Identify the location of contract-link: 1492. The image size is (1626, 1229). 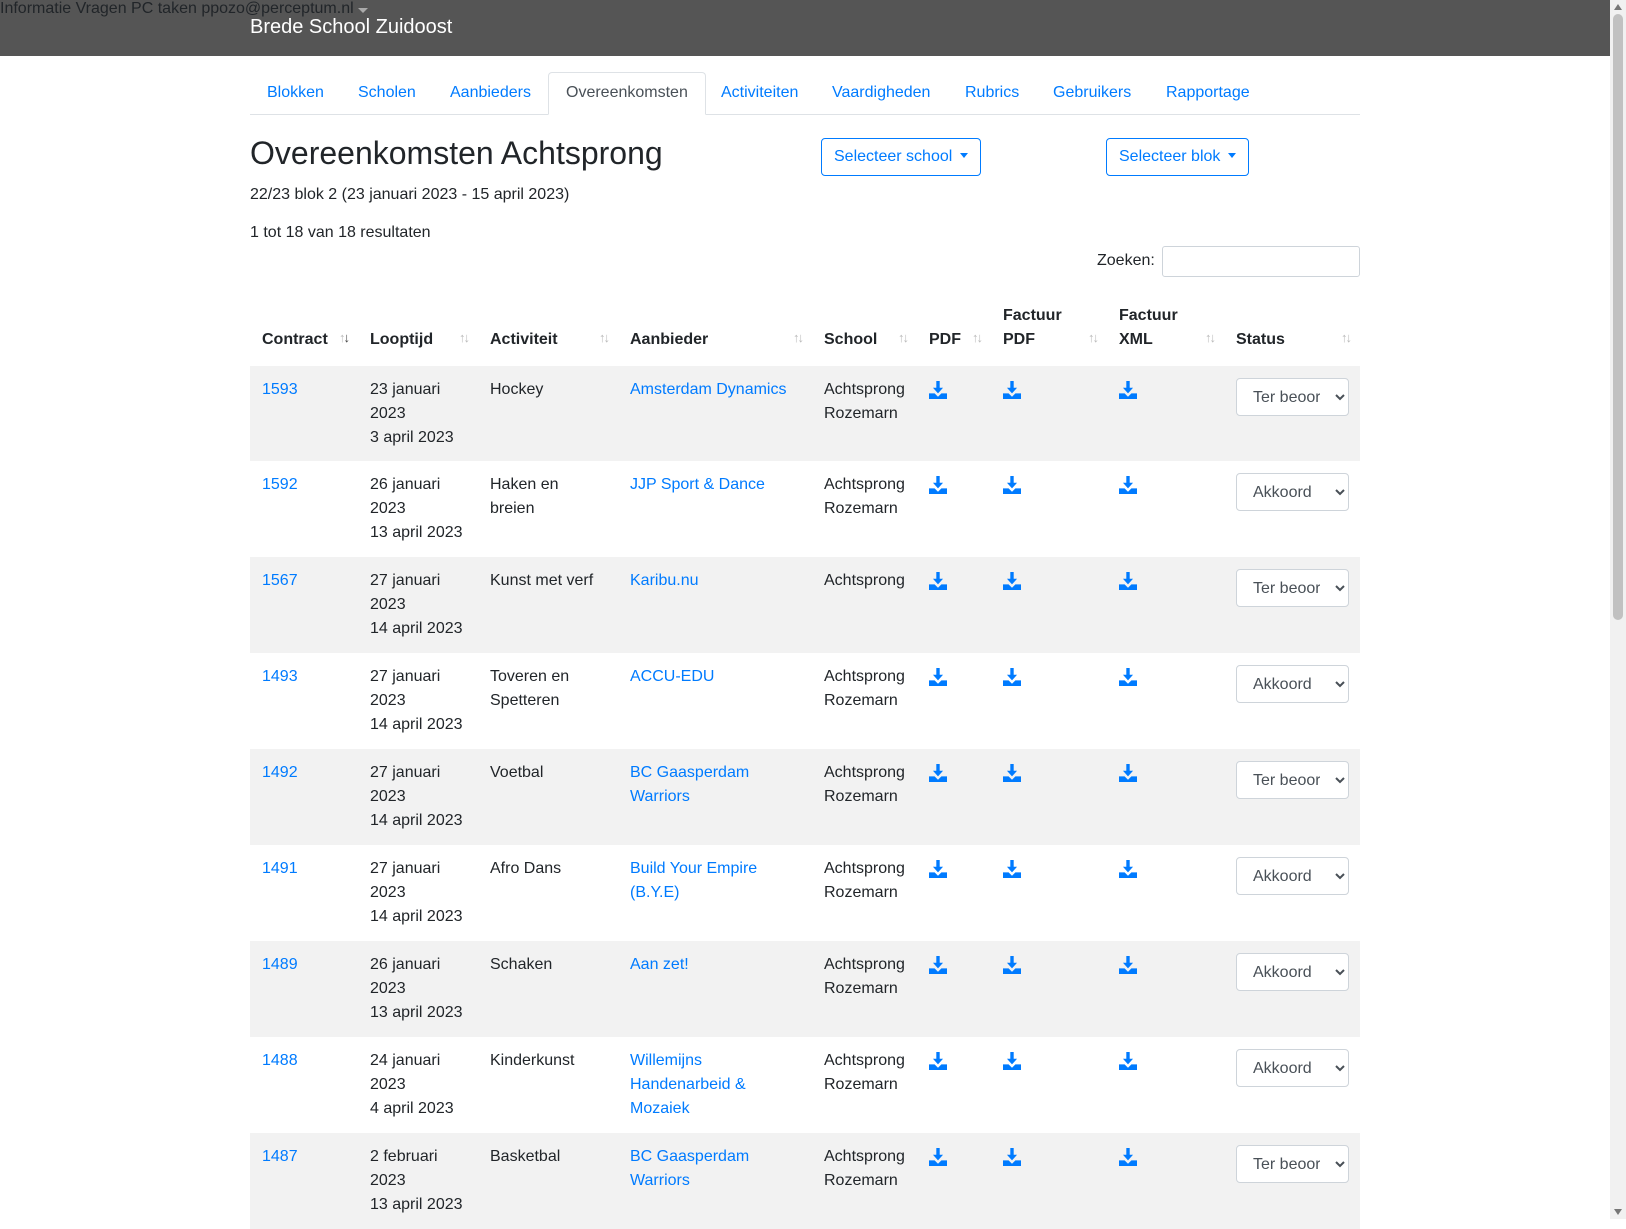
(280, 772).